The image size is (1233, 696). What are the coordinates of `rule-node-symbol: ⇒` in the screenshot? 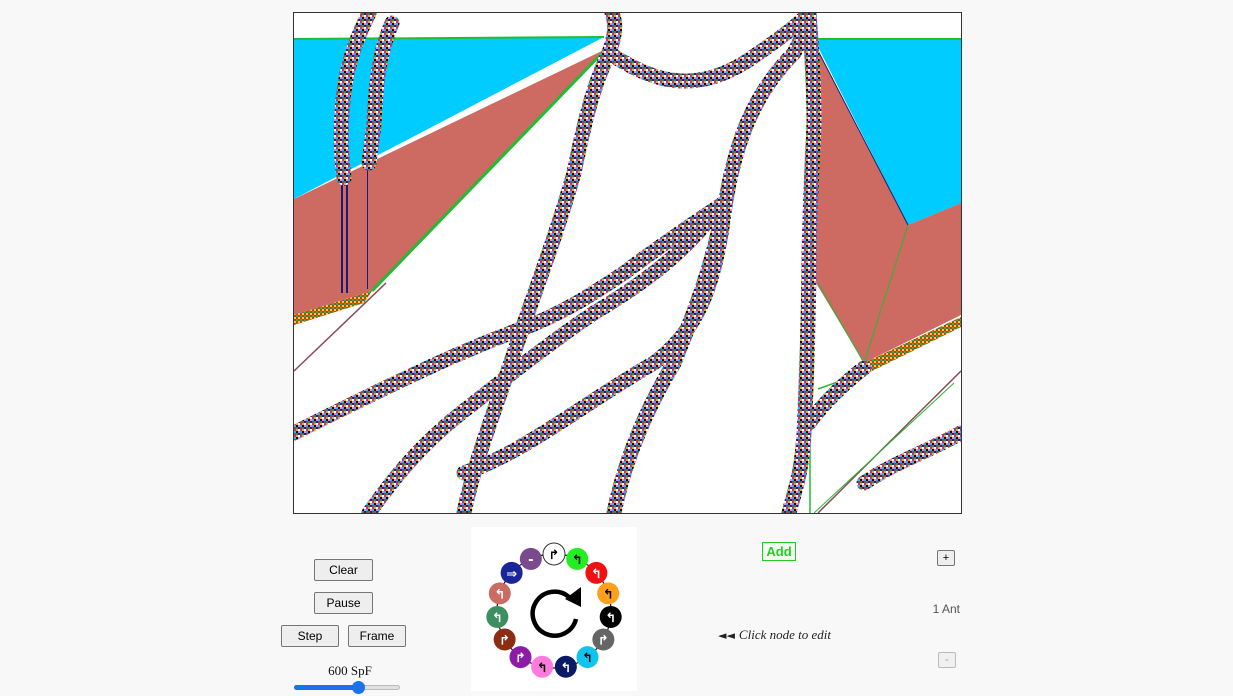 It's located at (511, 574).